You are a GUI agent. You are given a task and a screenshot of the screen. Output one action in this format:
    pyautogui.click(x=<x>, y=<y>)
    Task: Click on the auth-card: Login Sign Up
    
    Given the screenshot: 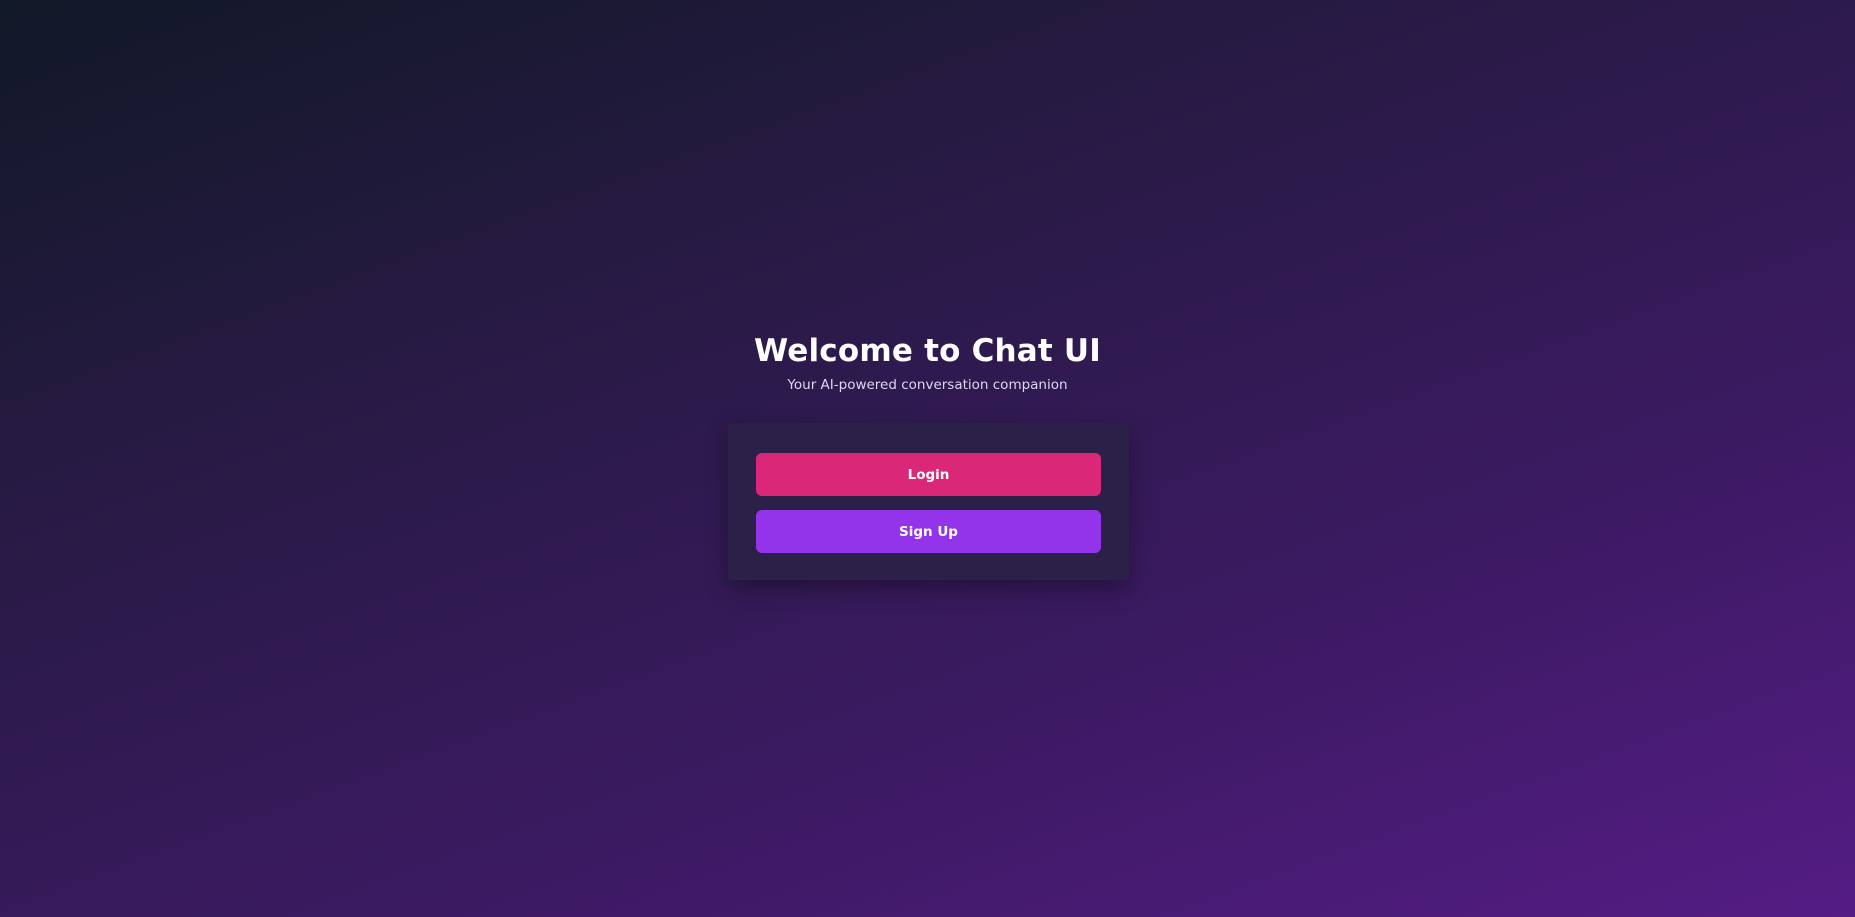 What is the action you would take?
    pyautogui.click(x=928, y=501)
    